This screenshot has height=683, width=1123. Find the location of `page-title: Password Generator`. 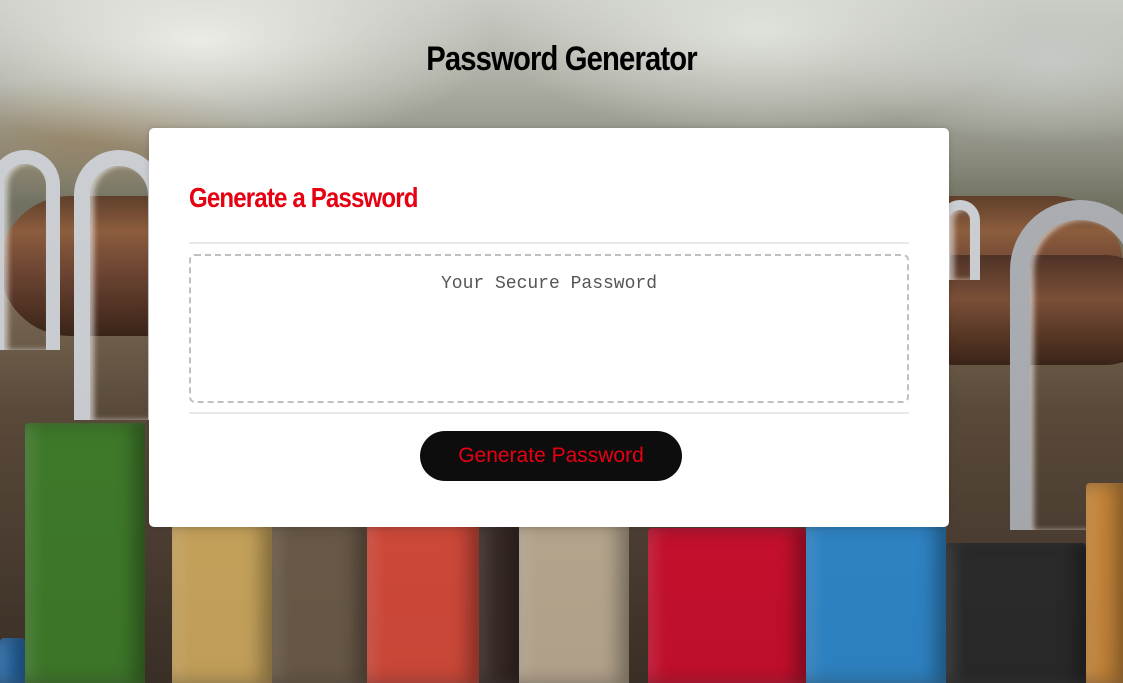

page-title: Password Generator is located at coordinates (561, 59).